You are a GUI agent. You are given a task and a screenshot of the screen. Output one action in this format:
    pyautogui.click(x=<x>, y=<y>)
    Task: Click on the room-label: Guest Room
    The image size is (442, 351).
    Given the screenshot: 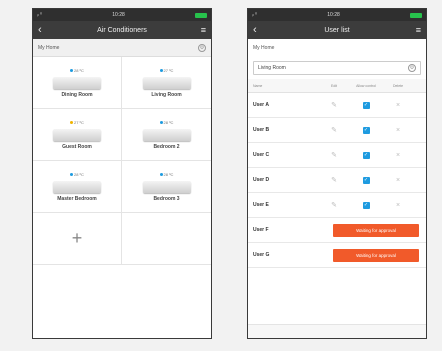 What is the action you would take?
    pyautogui.click(x=77, y=146)
    